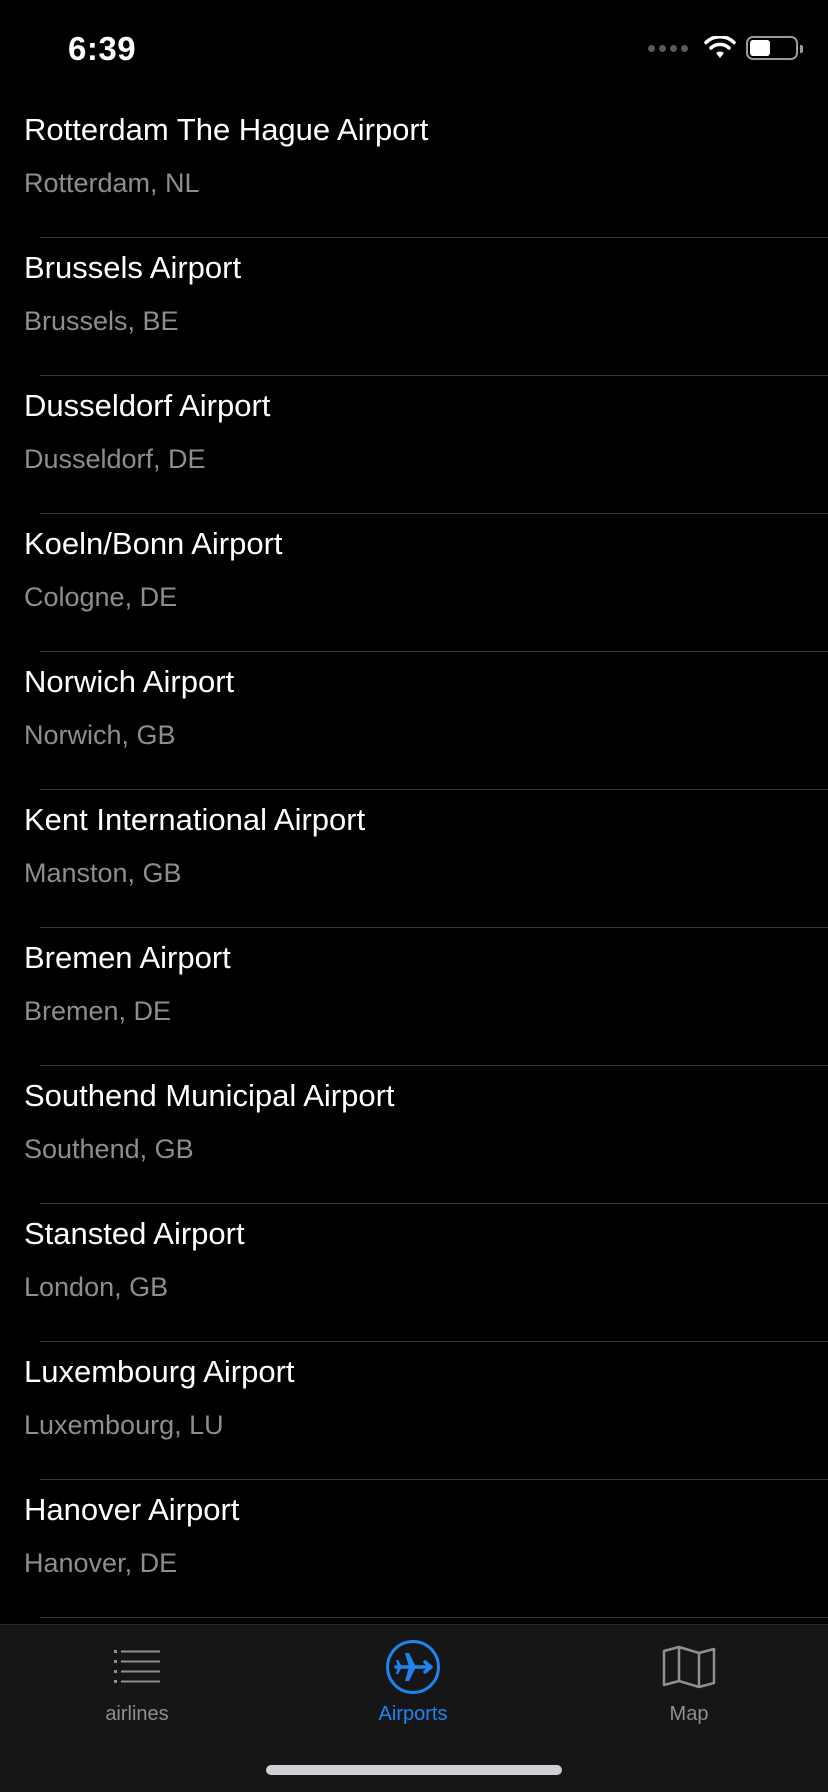 This screenshot has width=828, height=1792. Describe the element at coordinates (100, 735) in the screenshot. I see `airport-location: Norwich, GB` at that location.